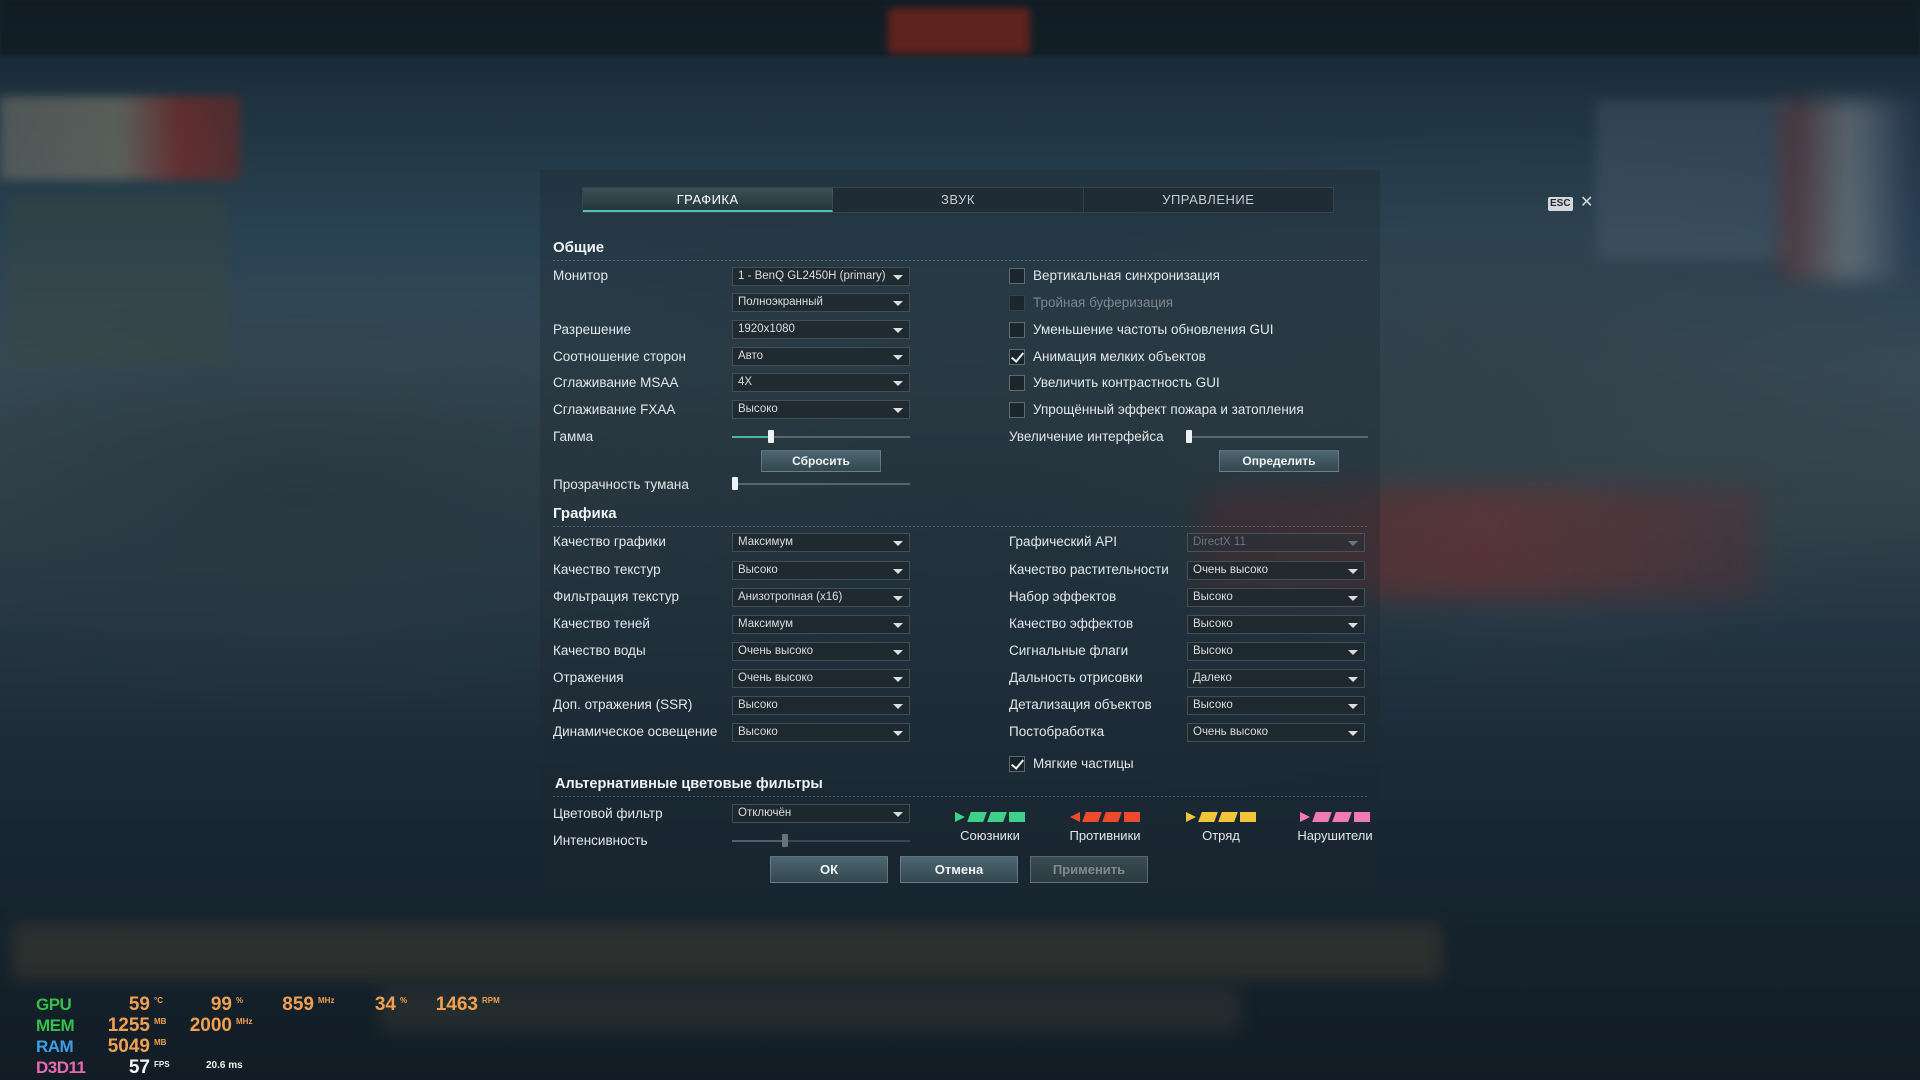  I want to click on intensity-label: Интенсивность, so click(600, 840).